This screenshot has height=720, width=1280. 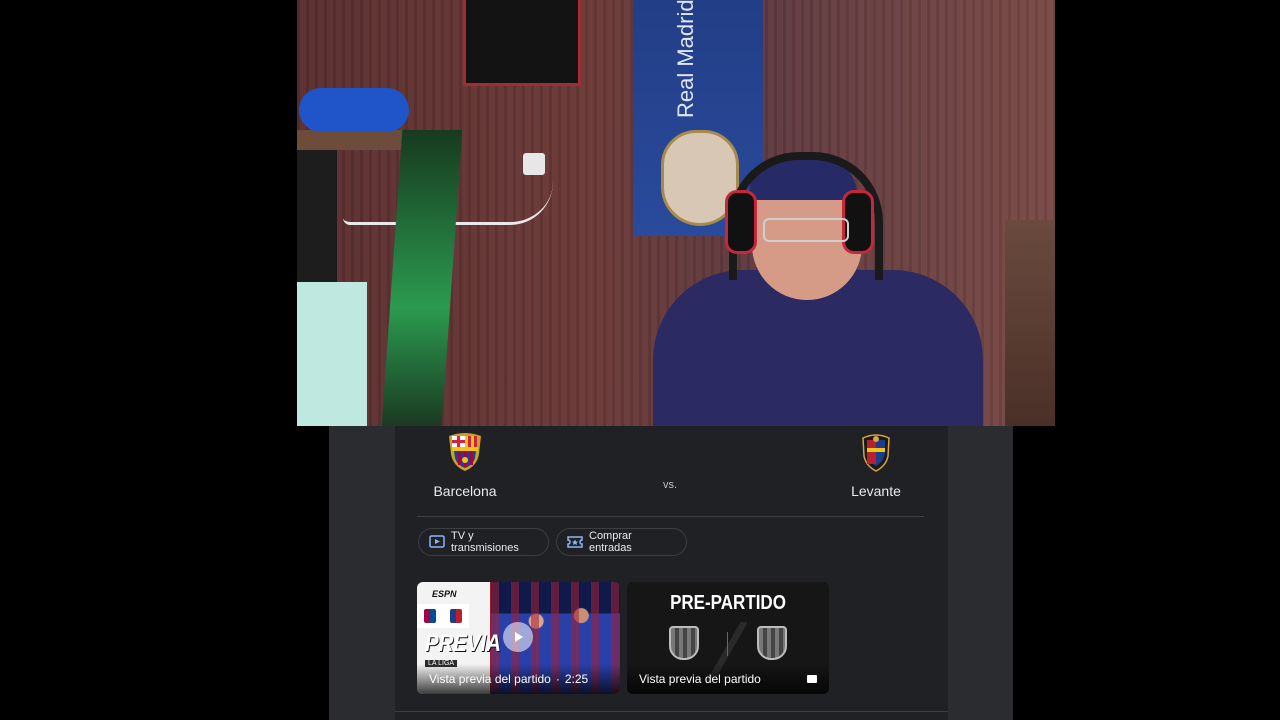 I want to click on video-badge-icon, so click(x=812, y=679).